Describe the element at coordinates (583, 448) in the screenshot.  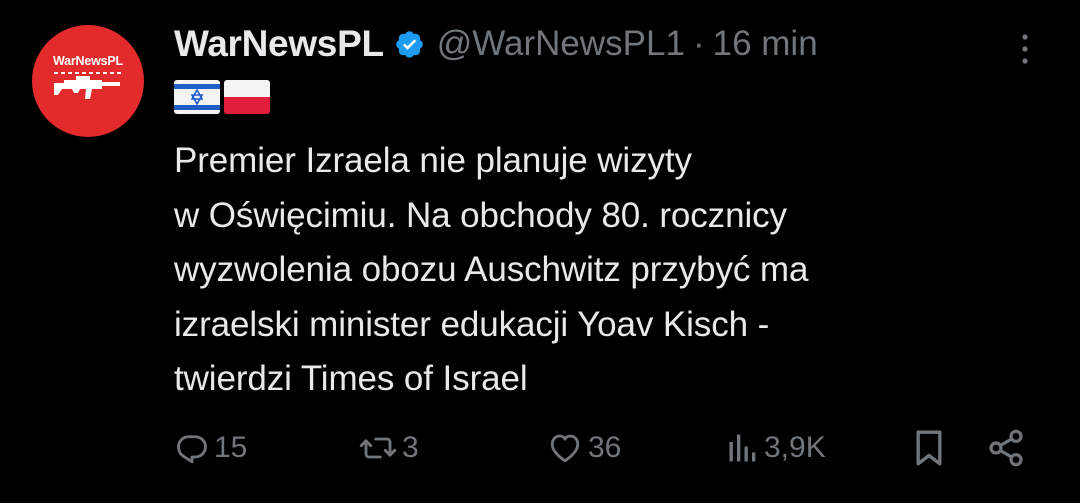
I see `like-button: 36` at that location.